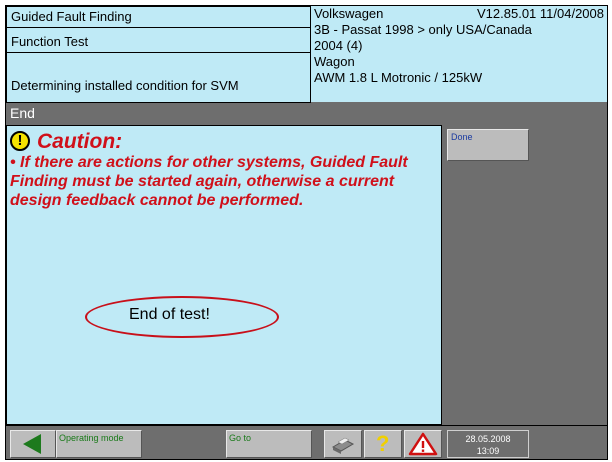  What do you see at coordinates (269, 444) in the screenshot?
I see `goto-button: Go to` at bounding box center [269, 444].